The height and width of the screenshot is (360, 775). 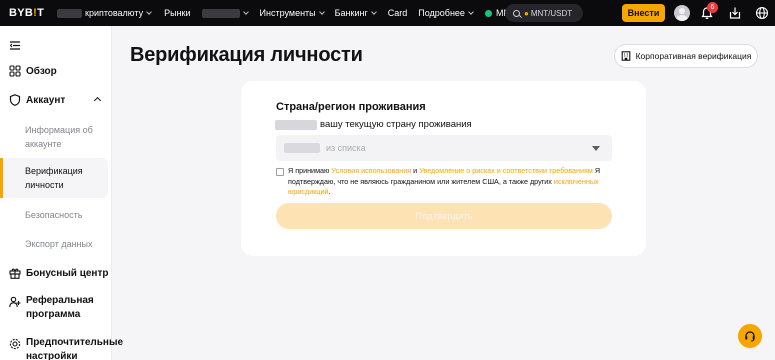 I want to click on search-input: ● MNT/USDT, so click(x=544, y=13).